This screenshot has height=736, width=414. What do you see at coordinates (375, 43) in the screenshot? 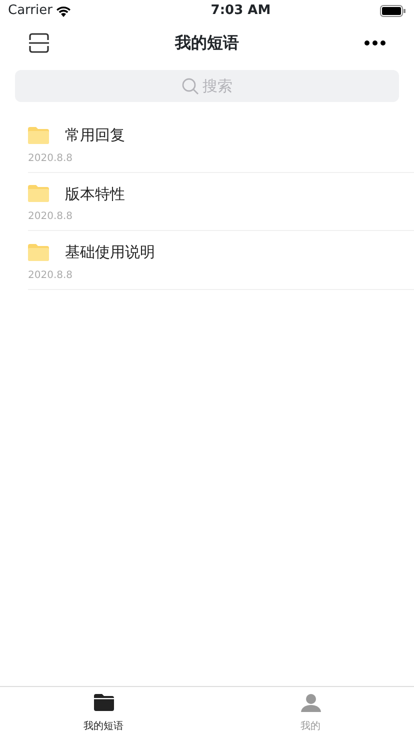
I see `more-icon` at bounding box center [375, 43].